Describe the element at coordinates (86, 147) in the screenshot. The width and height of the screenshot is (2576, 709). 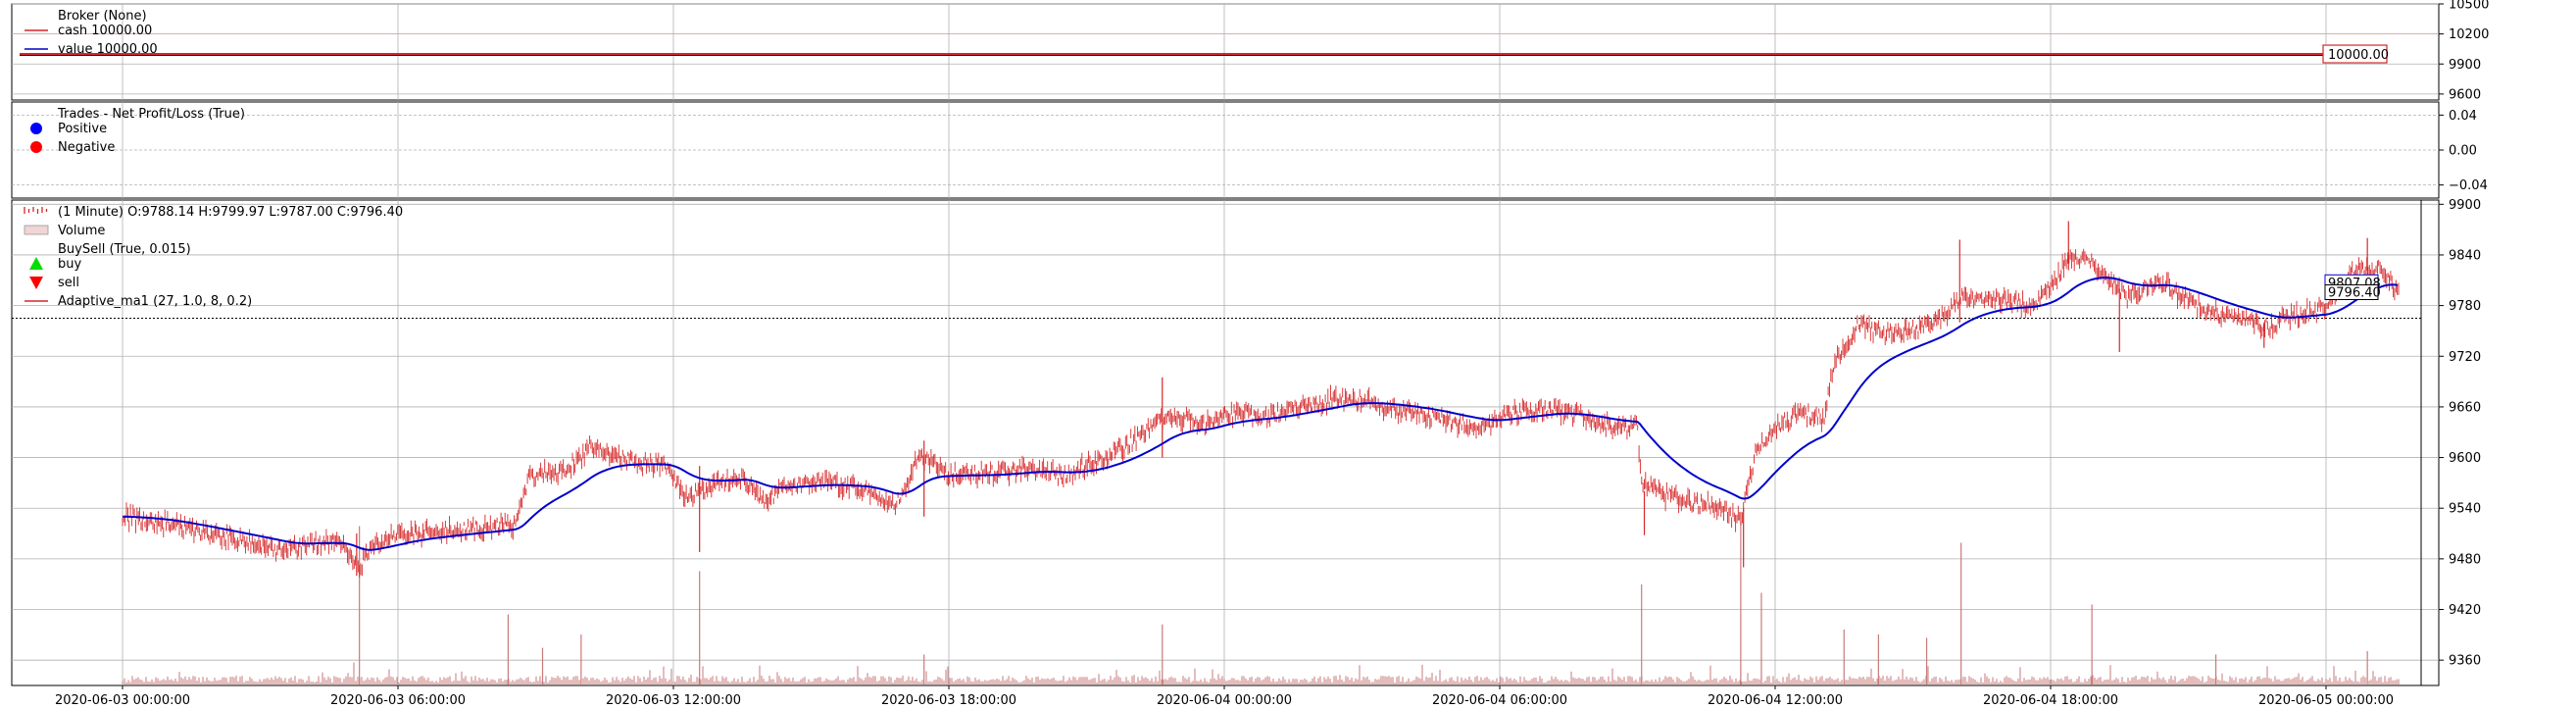
I see `legend-label: Negative` at that location.